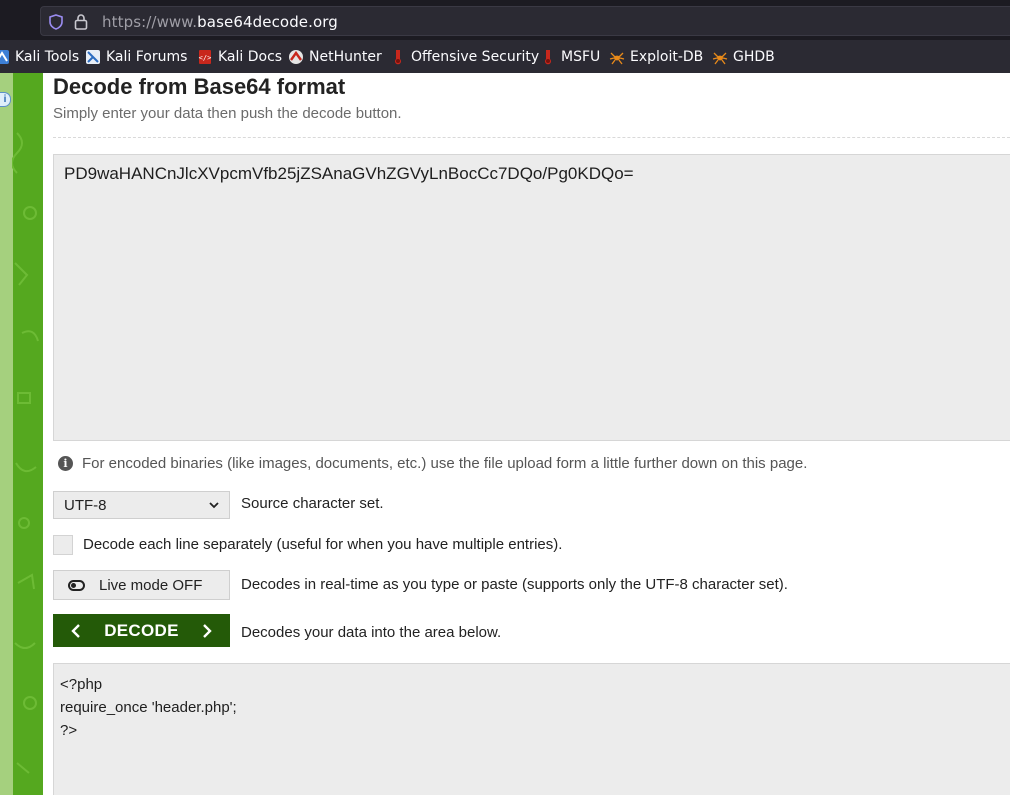  I want to click on tracking-shield-icon, so click(56, 22).